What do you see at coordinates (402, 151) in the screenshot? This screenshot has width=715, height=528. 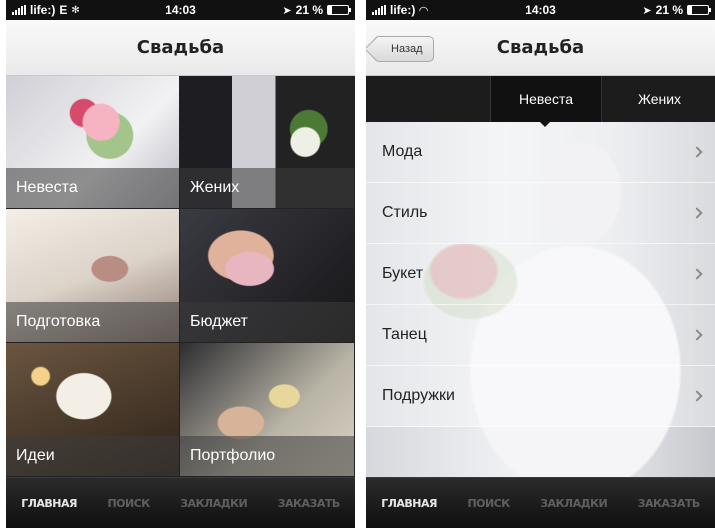 I see `list-item-label: Мода` at bounding box center [402, 151].